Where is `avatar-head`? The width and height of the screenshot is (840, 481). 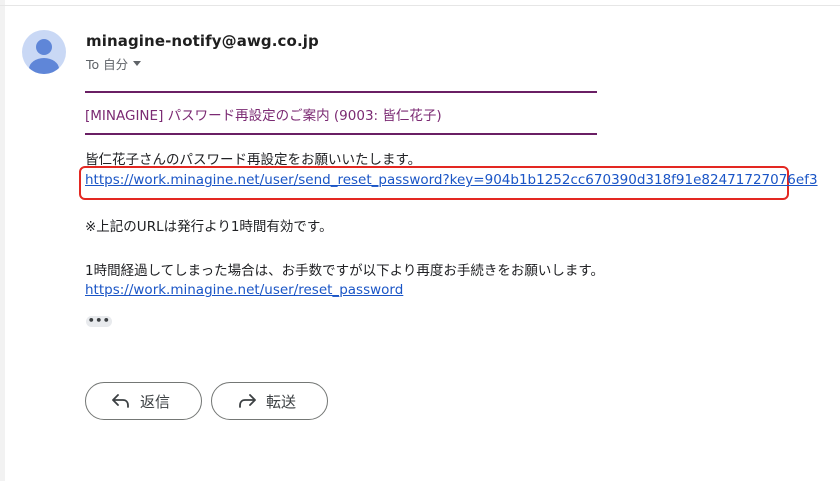
avatar-head is located at coordinates (44, 47).